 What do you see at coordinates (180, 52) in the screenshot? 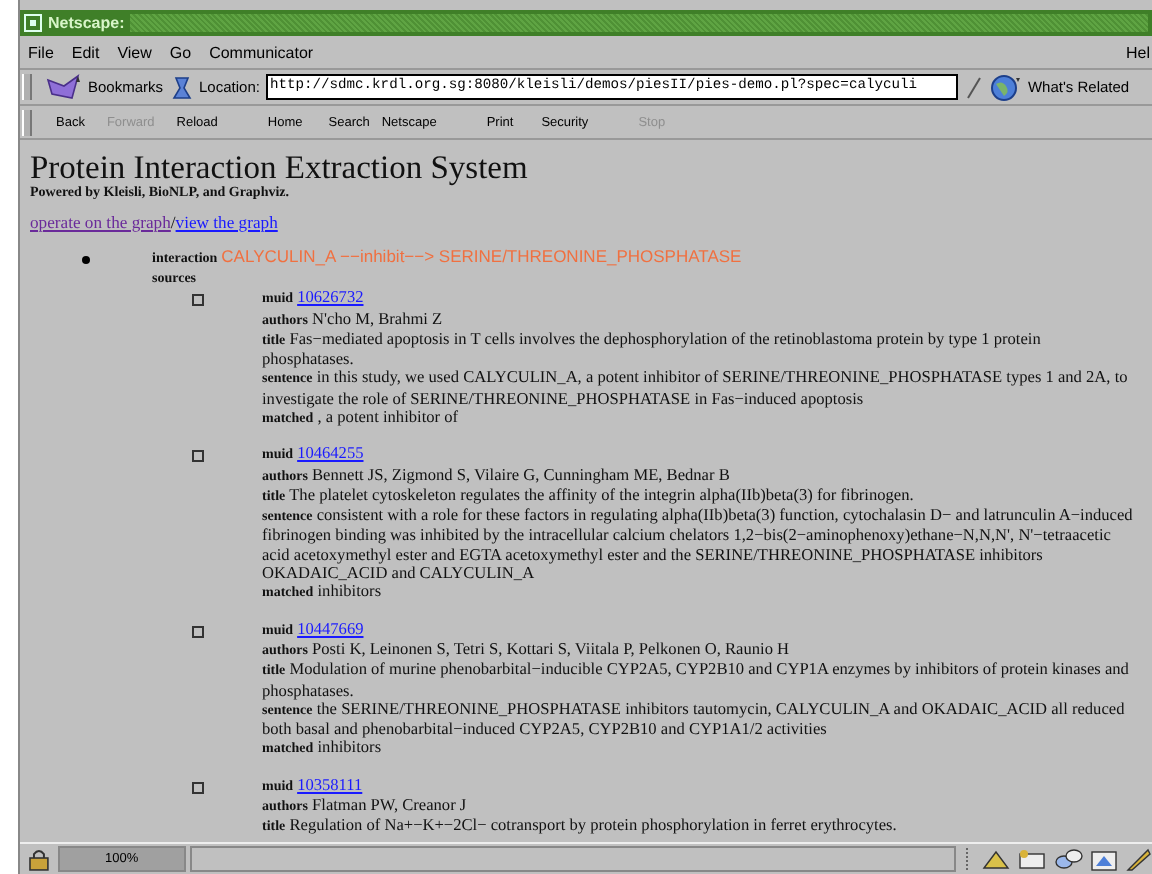
I see `menu-item: Go` at bounding box center [180, 52].